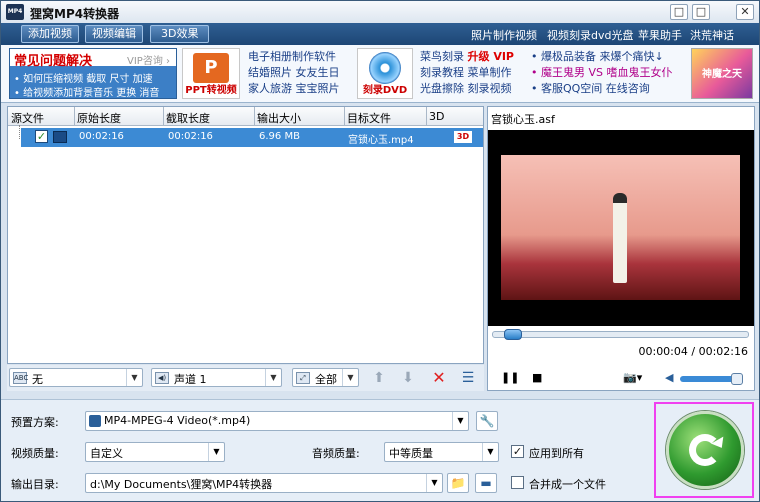 The width and height of the screenshot is (760, 502). I want to click on merge-files-checkbox, so click(517, 482).